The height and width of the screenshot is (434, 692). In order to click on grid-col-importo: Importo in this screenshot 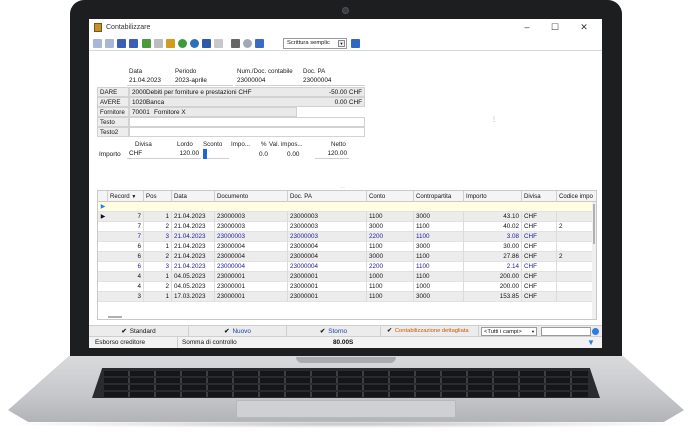, I will do `click(493, 196)`.